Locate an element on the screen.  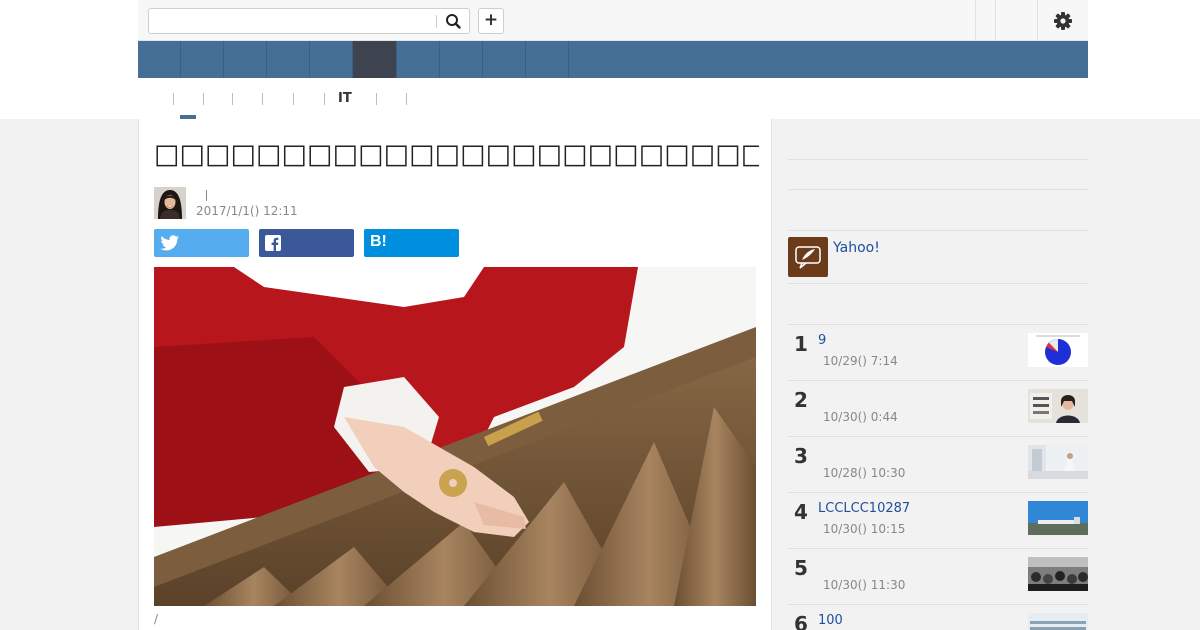
search-button is located at coordinates (454, 21).